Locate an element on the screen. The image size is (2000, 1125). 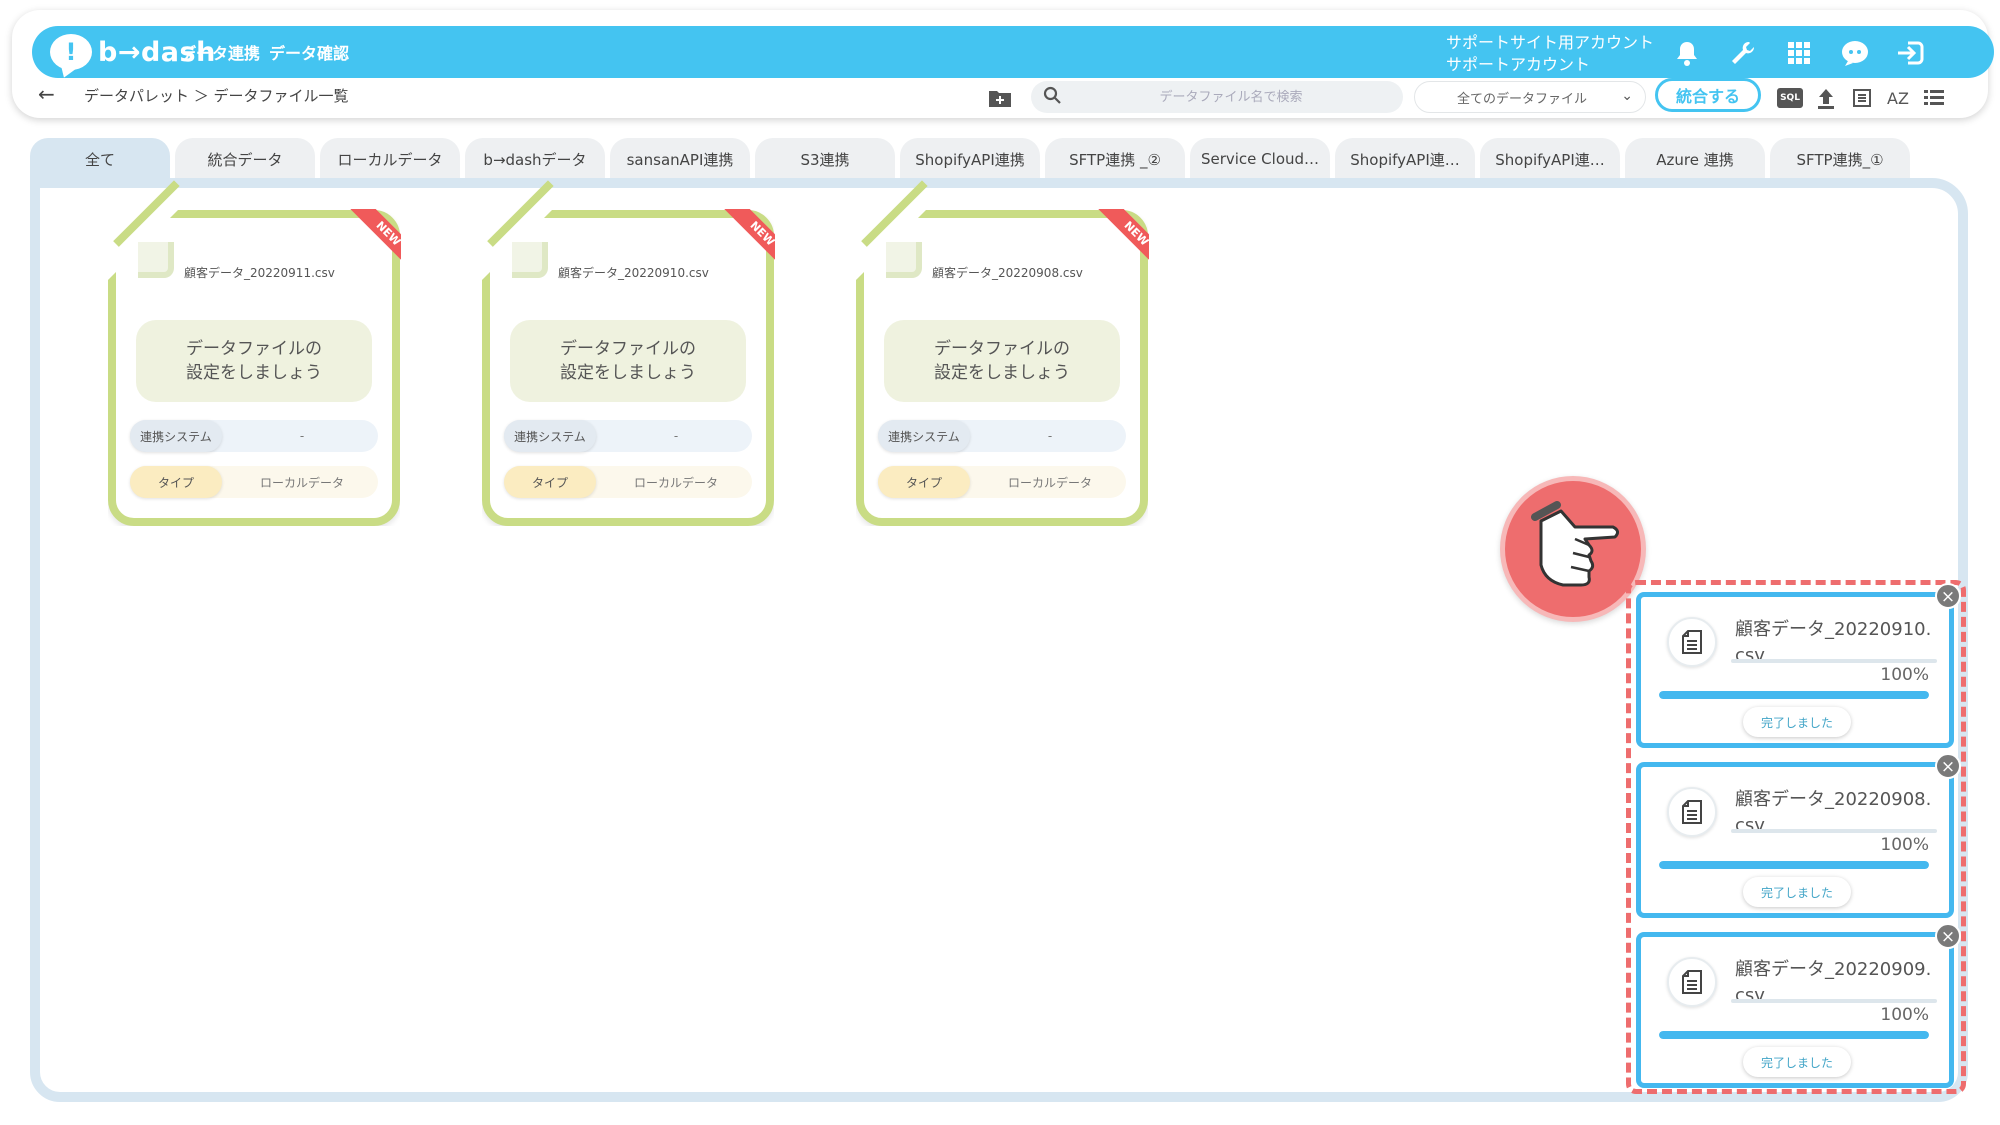
support-chat-icon is located at coordinates (1855, 53).